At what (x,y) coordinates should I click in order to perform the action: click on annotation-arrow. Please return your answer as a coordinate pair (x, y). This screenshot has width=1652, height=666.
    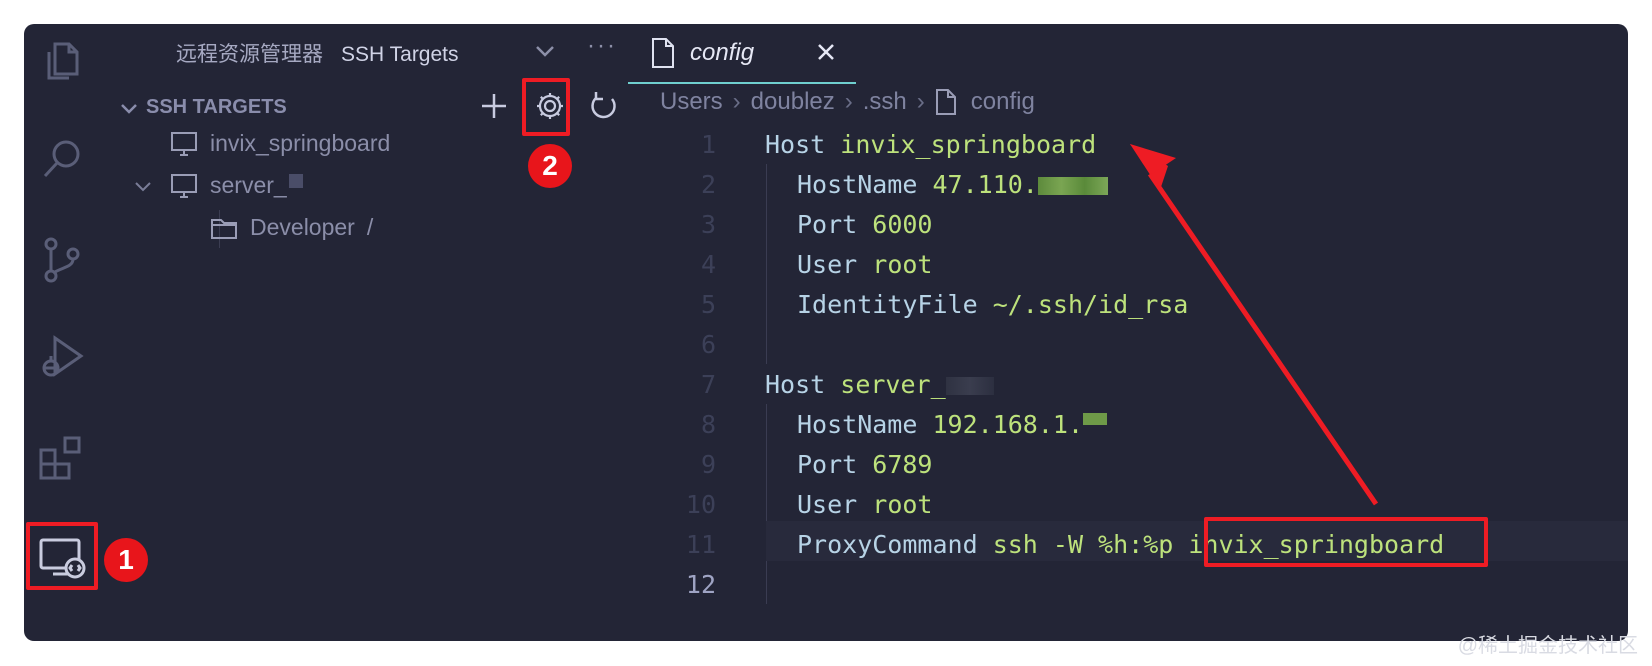
    Looking at the image, I should click on (1254, 325).